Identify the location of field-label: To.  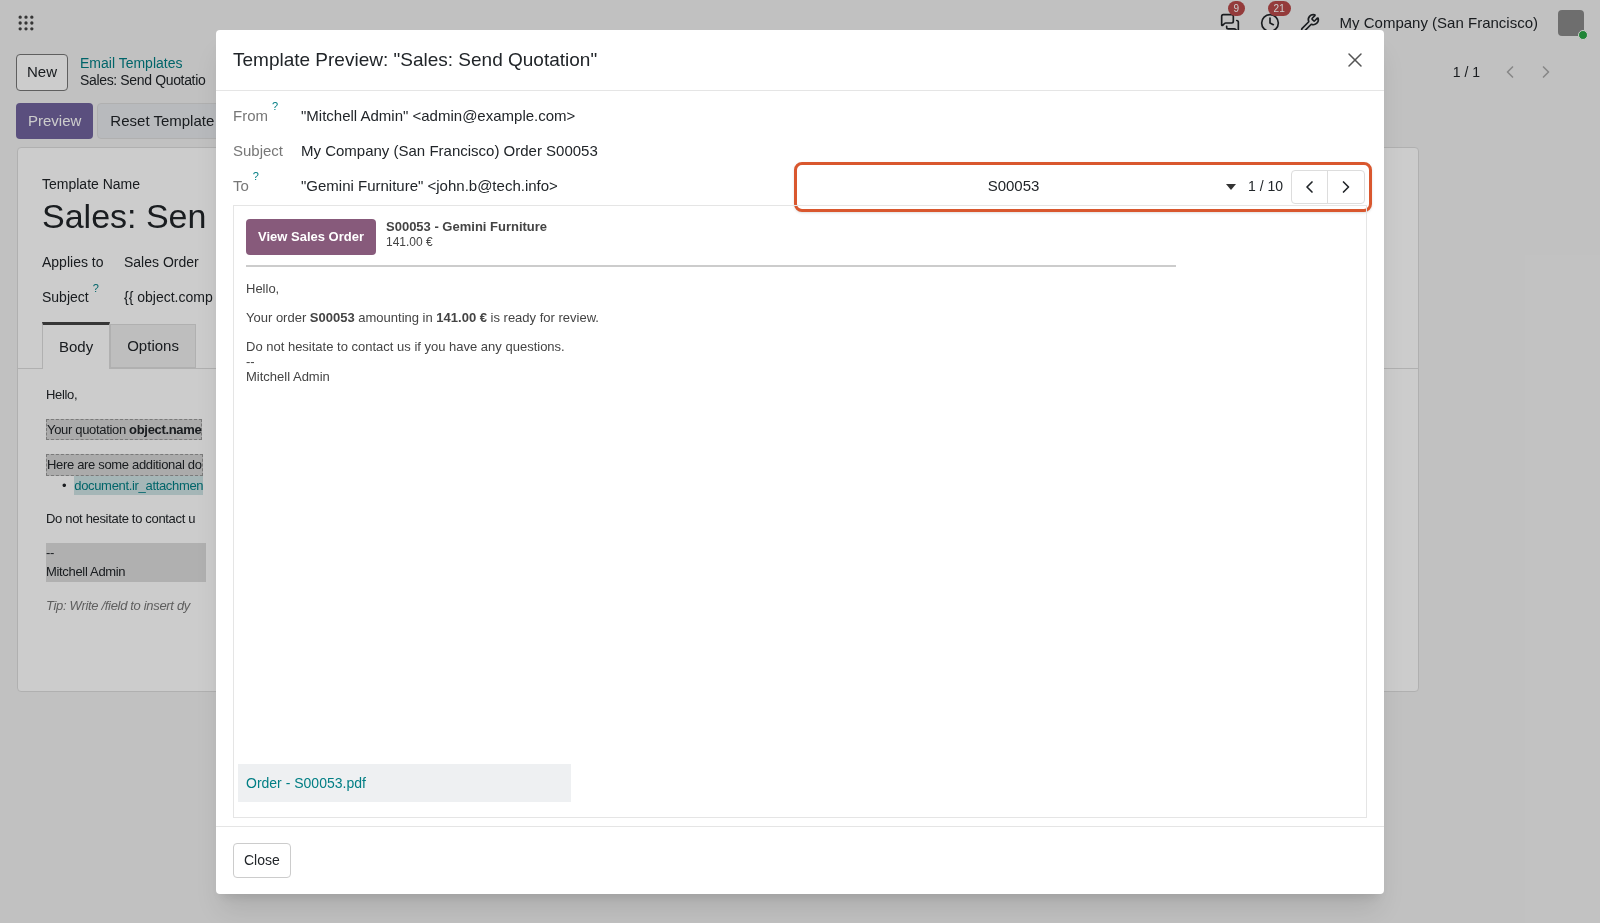
(241, 186).